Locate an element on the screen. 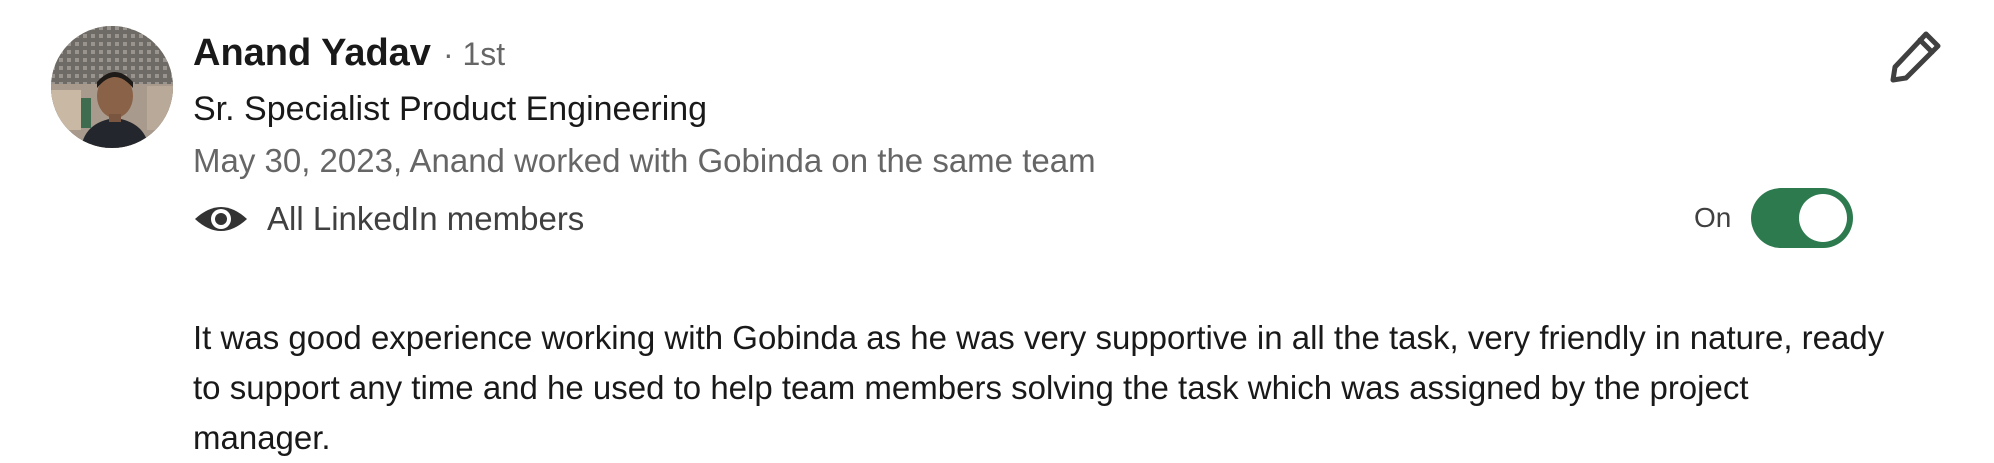  author-name-row: Anand Yadav · 1st is located at coordinates (349, 57).